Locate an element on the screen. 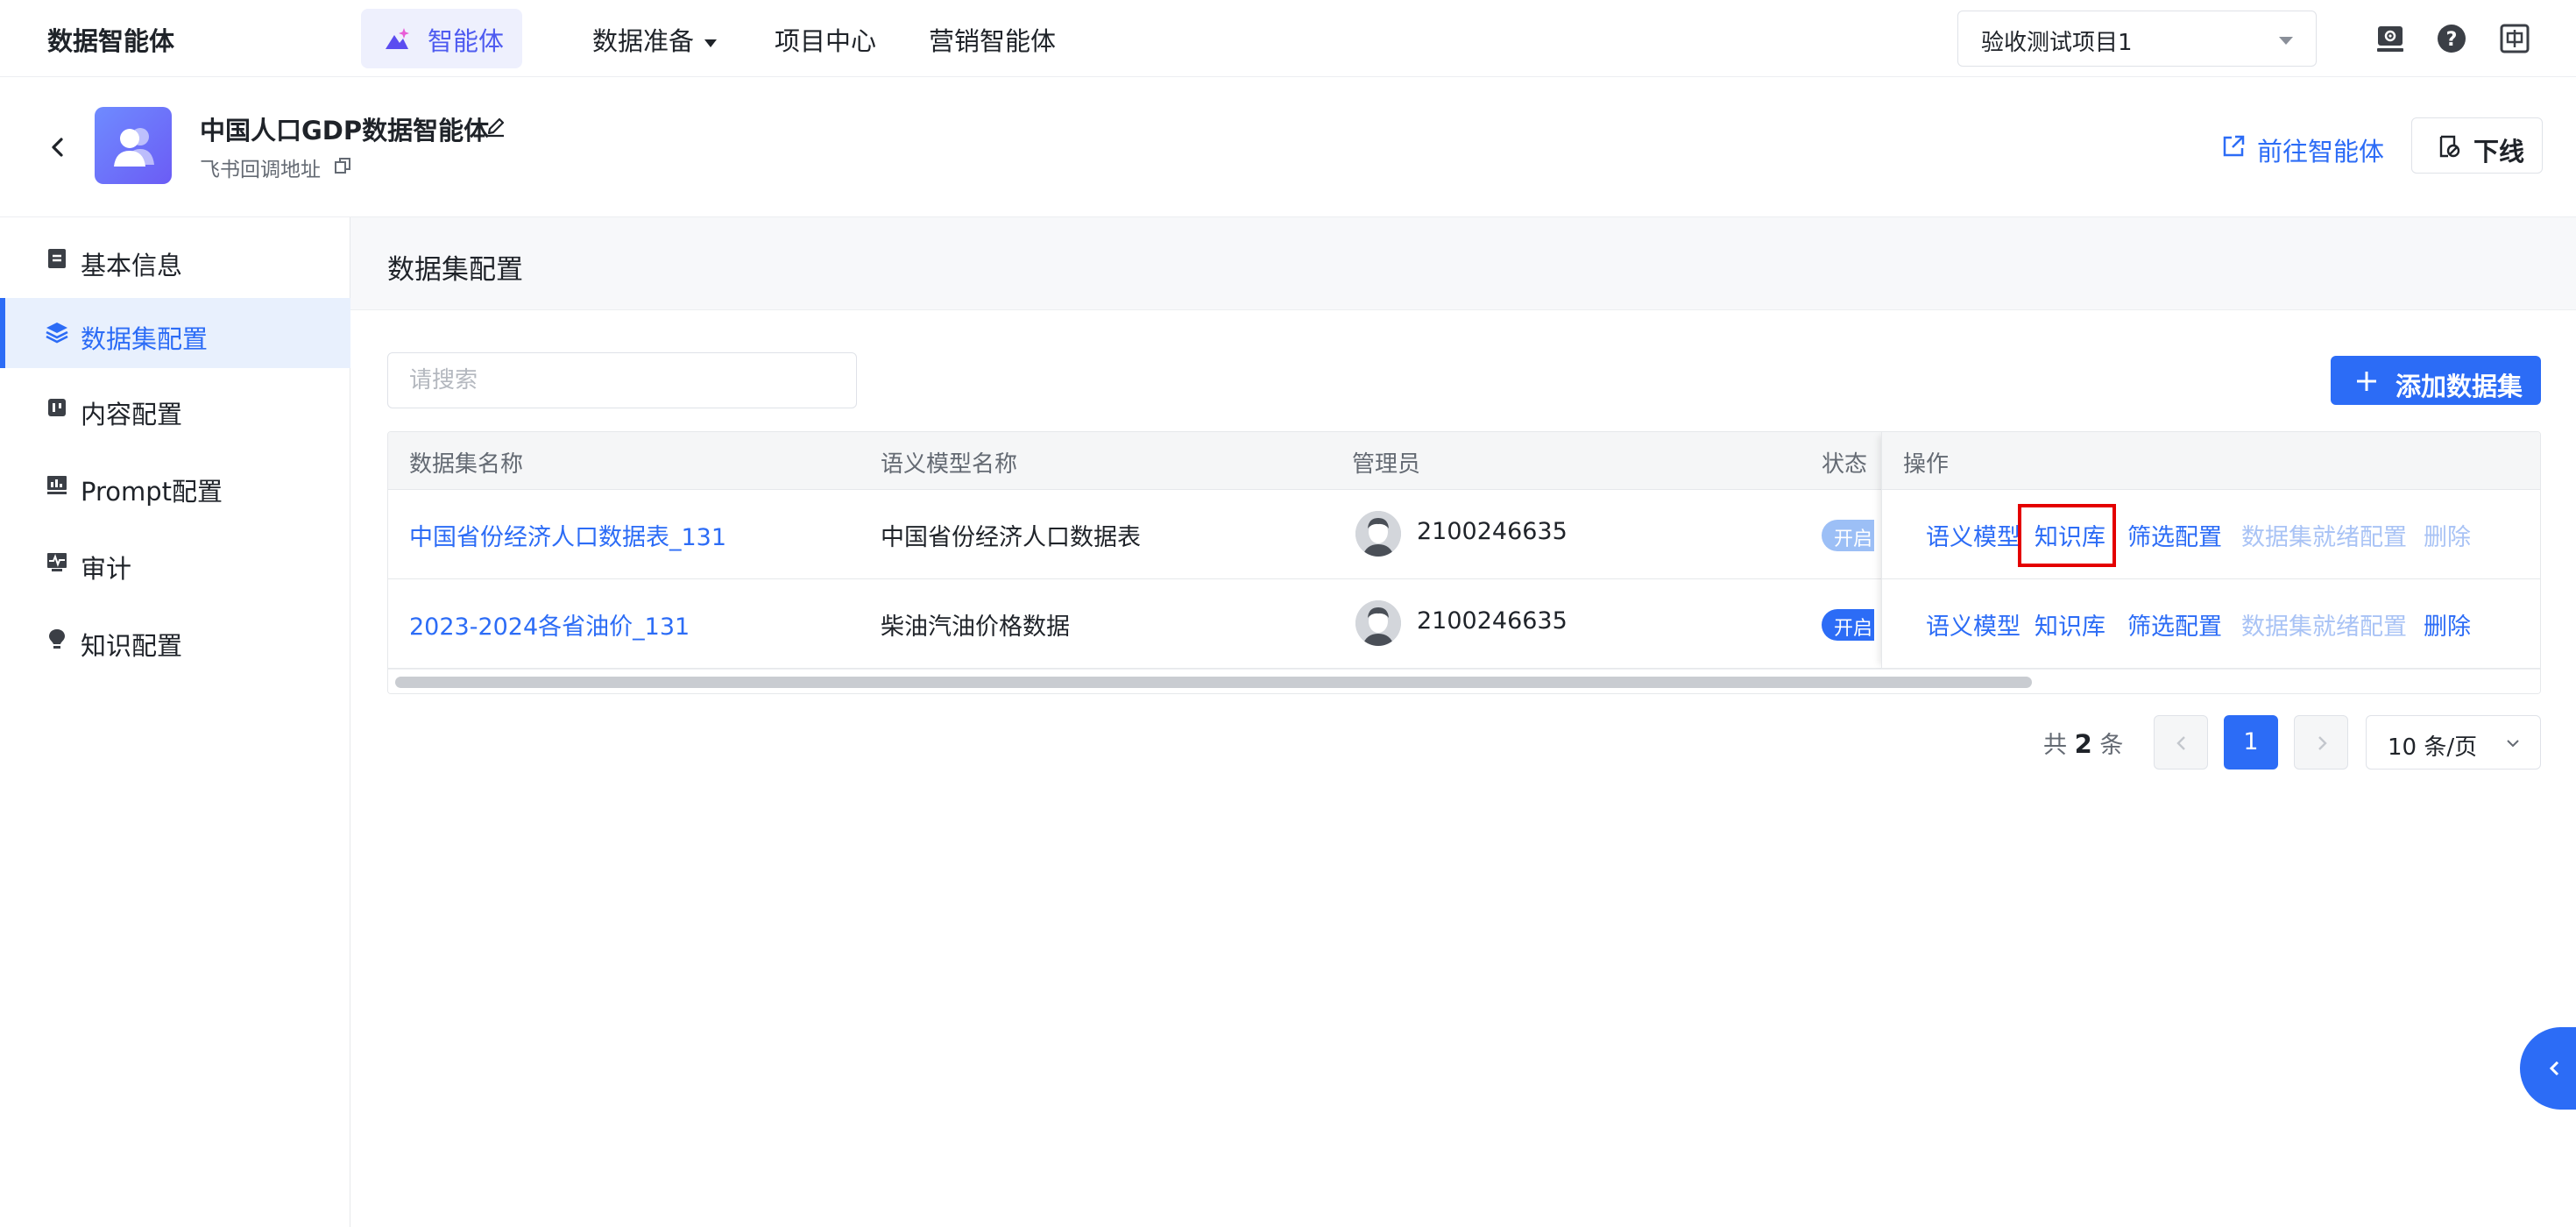 The image size is (2576, 1227). help-icon: ? is located at coordinates (2451, 38).